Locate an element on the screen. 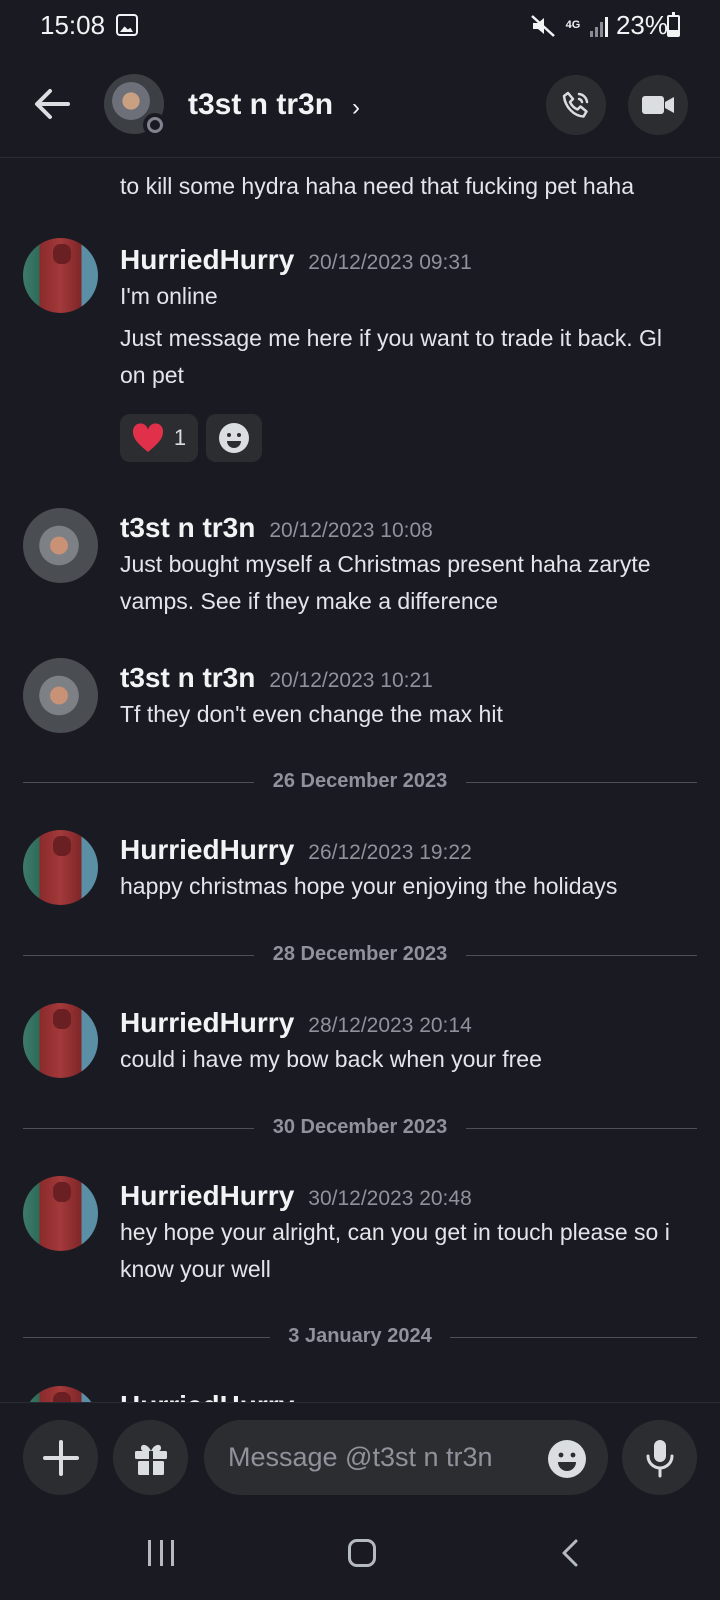 This screenshot has height=1600, width=720. video-camera-icon is located at coordinates (658, 105).